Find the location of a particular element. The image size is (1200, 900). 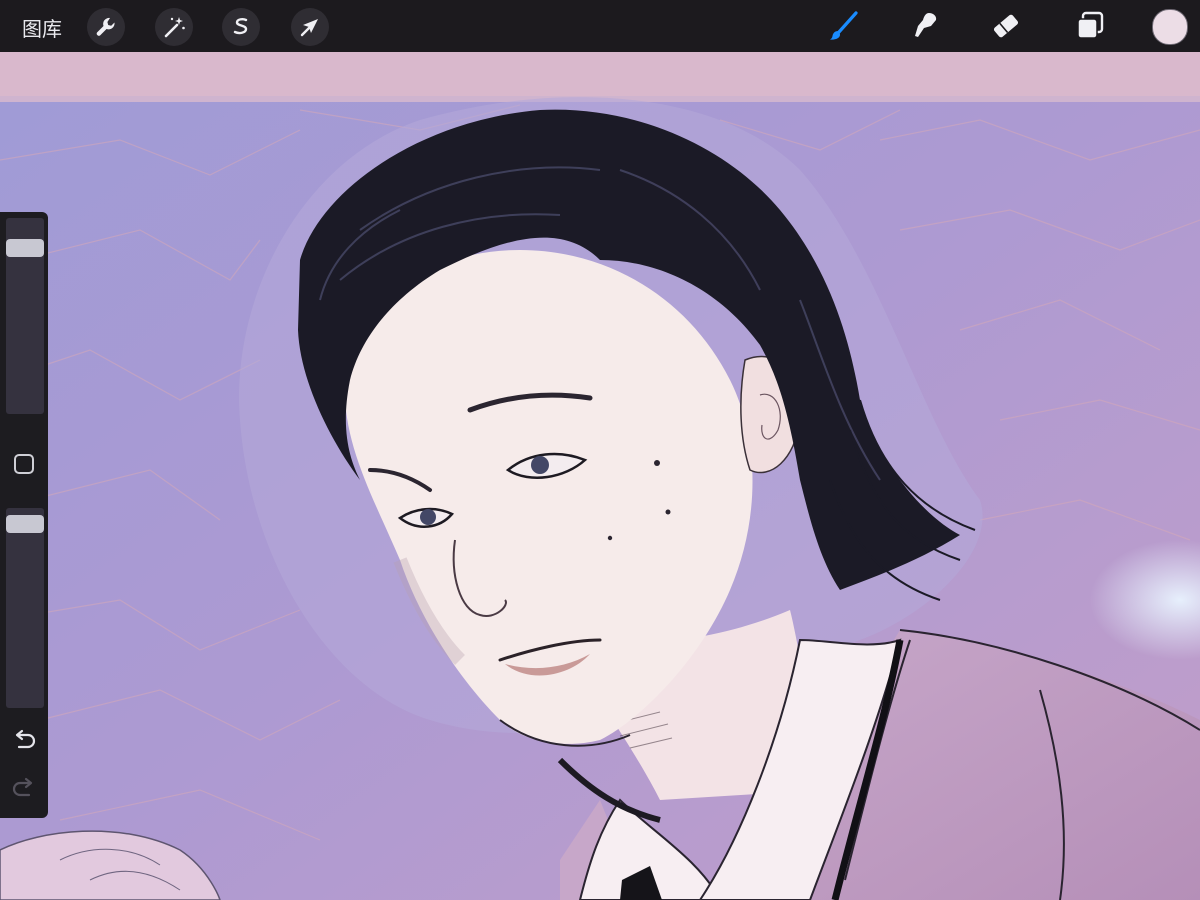

top-band is located at coordinates (600, 75).